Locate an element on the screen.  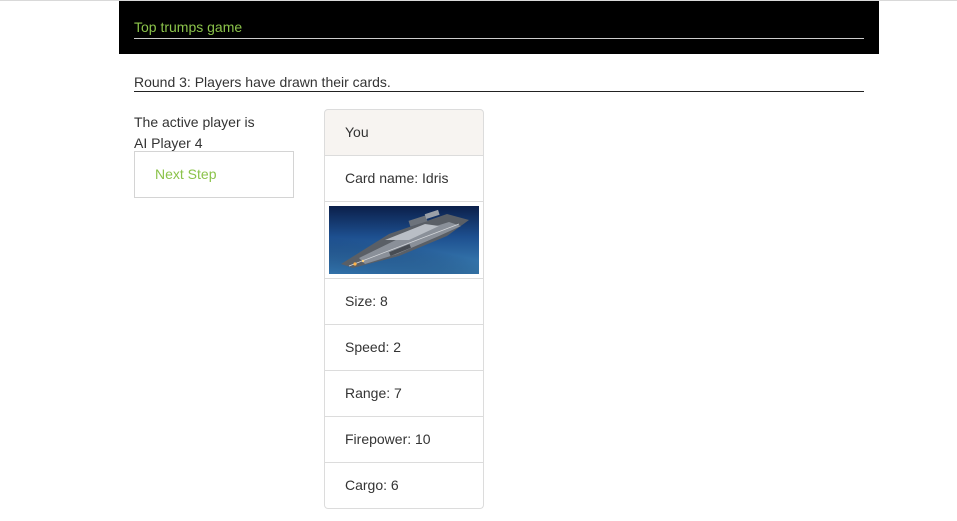
active-player-info: The active player is AI Player 4 is located at coordinates (194, 133).